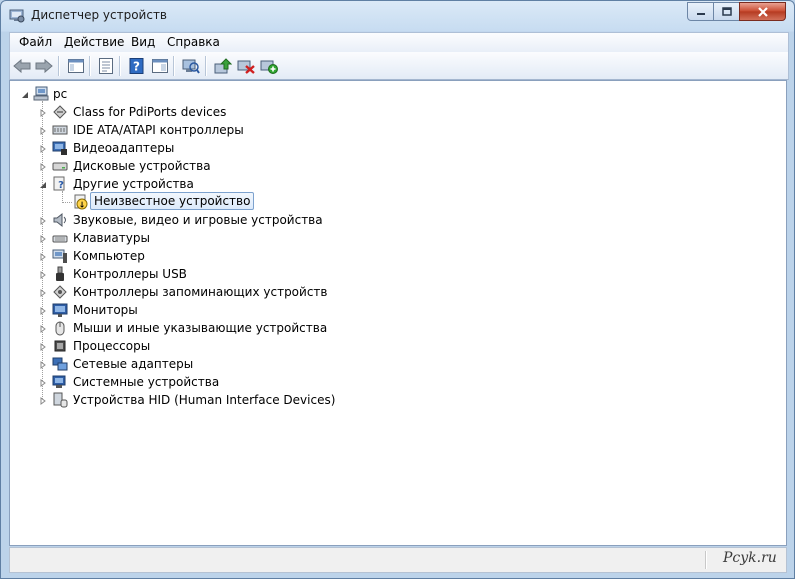  Describe the element at coordinates (111, 238) in the screenshot. I see `tree-node-label: Клавиатуры` at that location.